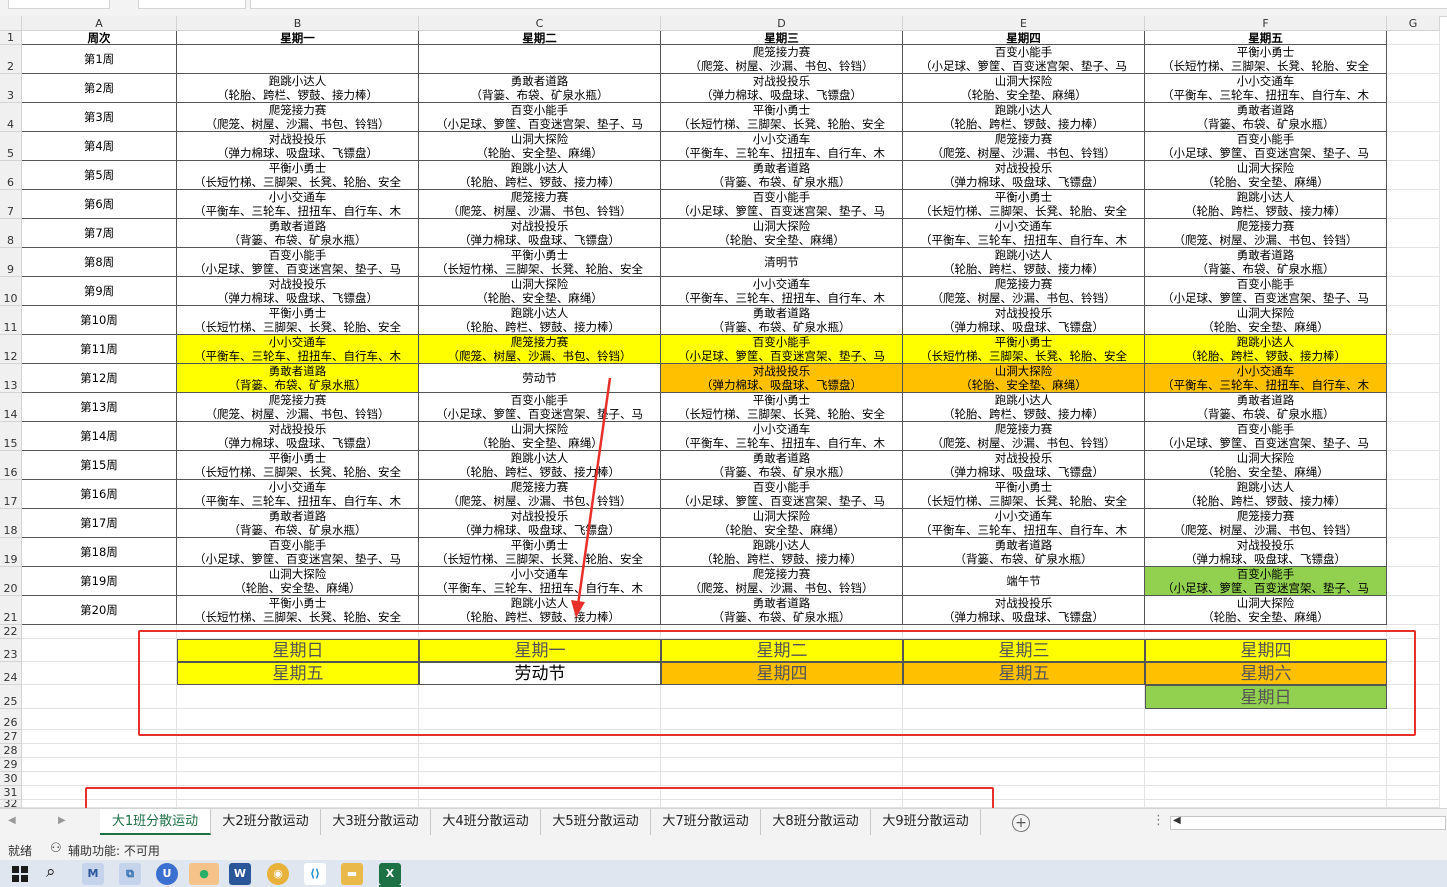 The height and width of the screenshot is (887, 1447). Describe the element at coordinates (62, 820) in the screenshot. I see `scroll-right-icon: ▶` at that location.